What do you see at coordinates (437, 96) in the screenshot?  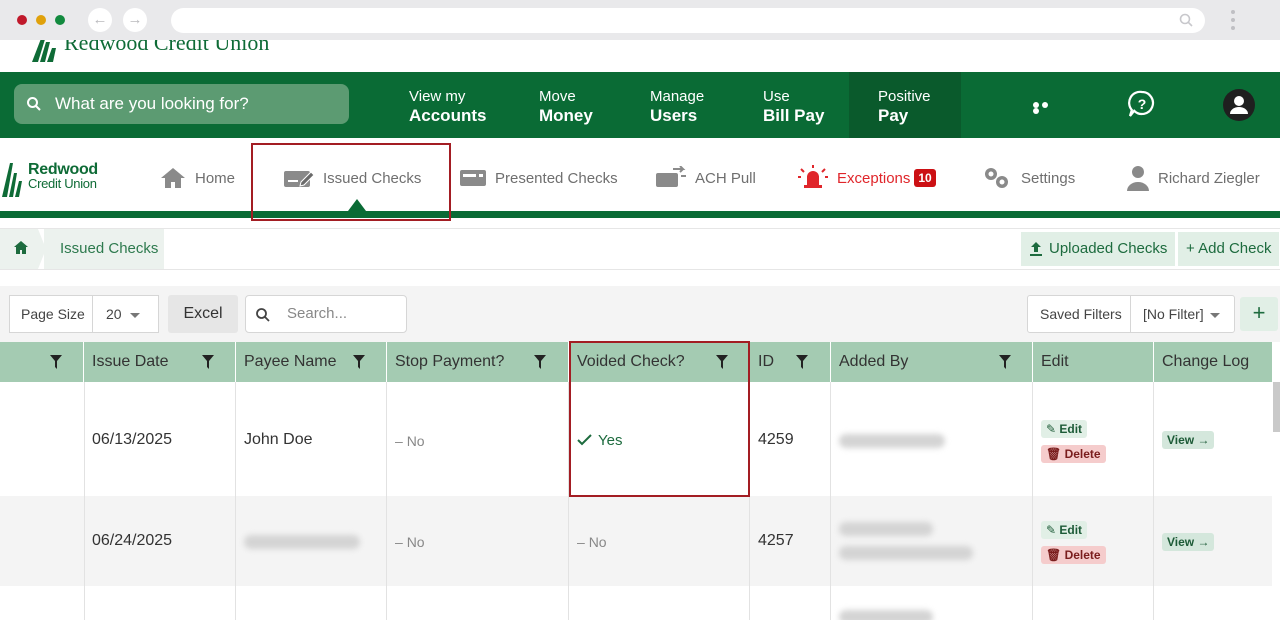 I see `nav-label-line1: View my` at bounding box center [437, 96].